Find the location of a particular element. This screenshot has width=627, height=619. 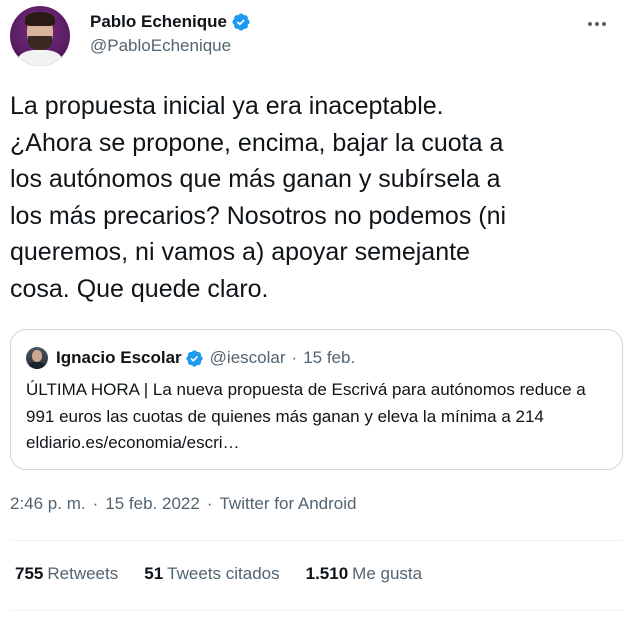

quoted-avatar-body is located at coordinates (37, 365).